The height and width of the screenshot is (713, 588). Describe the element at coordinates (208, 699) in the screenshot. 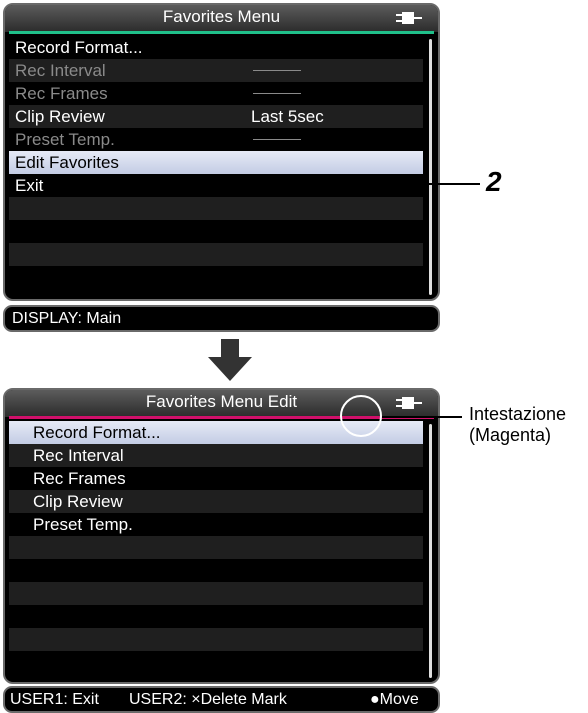

I see `user2-delete-mark-hint: USER2: ×Delete Mark` at that location.